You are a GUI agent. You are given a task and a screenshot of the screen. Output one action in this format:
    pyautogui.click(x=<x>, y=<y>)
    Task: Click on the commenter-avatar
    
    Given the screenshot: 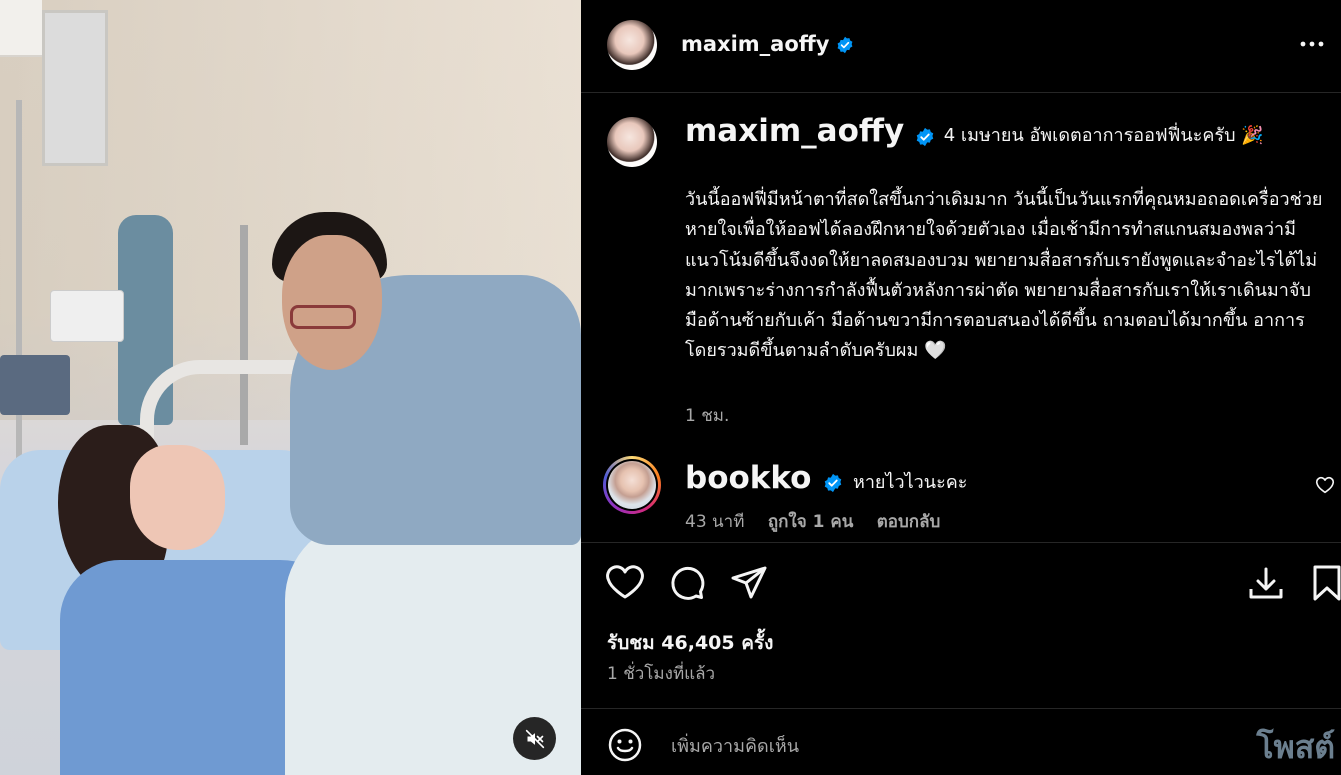 What is the action you would take?
    pyautogui.click(x=632, y=485)
    